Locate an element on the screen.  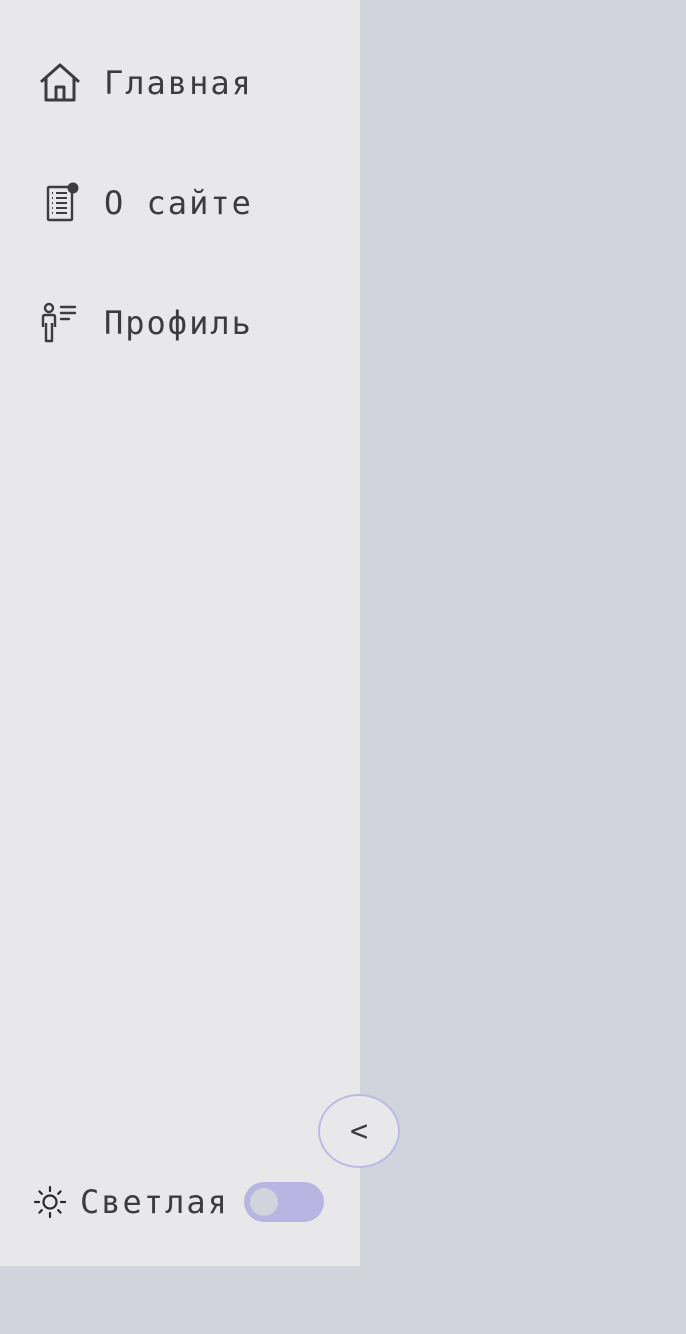
theme-switcher: Светлая is located at coordinates (182, 1202).